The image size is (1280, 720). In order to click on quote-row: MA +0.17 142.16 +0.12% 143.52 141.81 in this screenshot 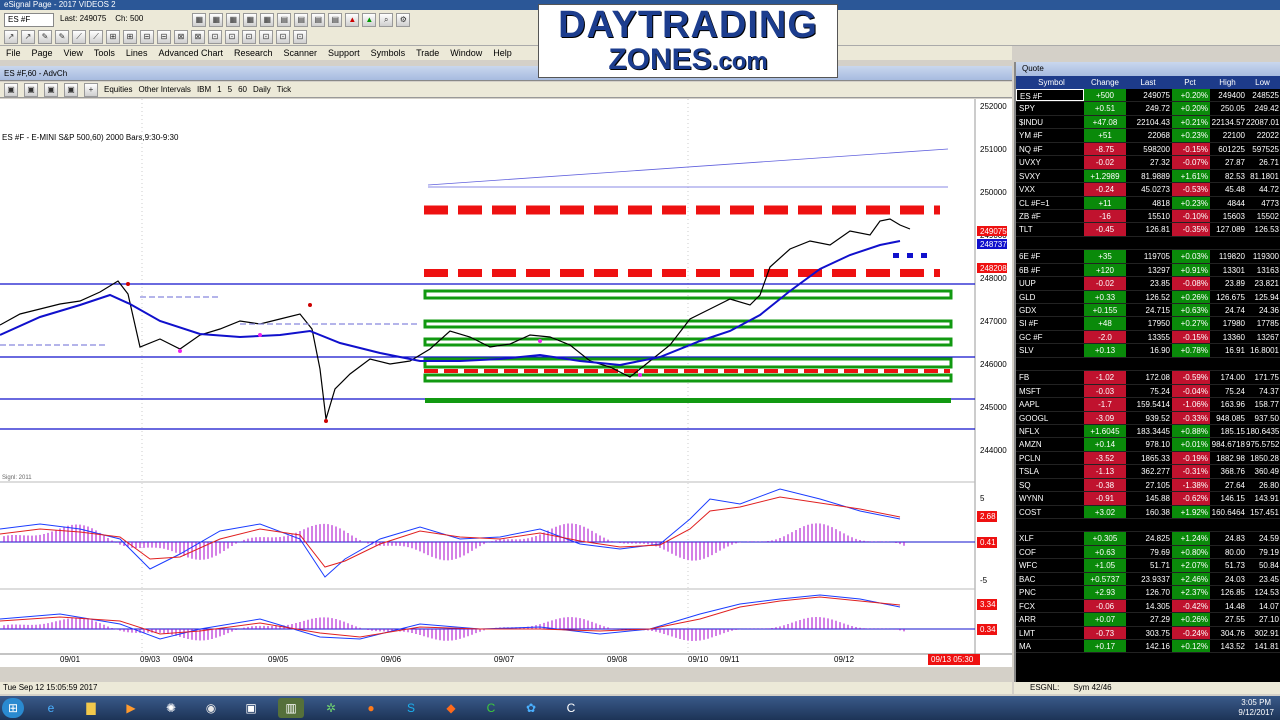, I will do `click(1148, 646)`.